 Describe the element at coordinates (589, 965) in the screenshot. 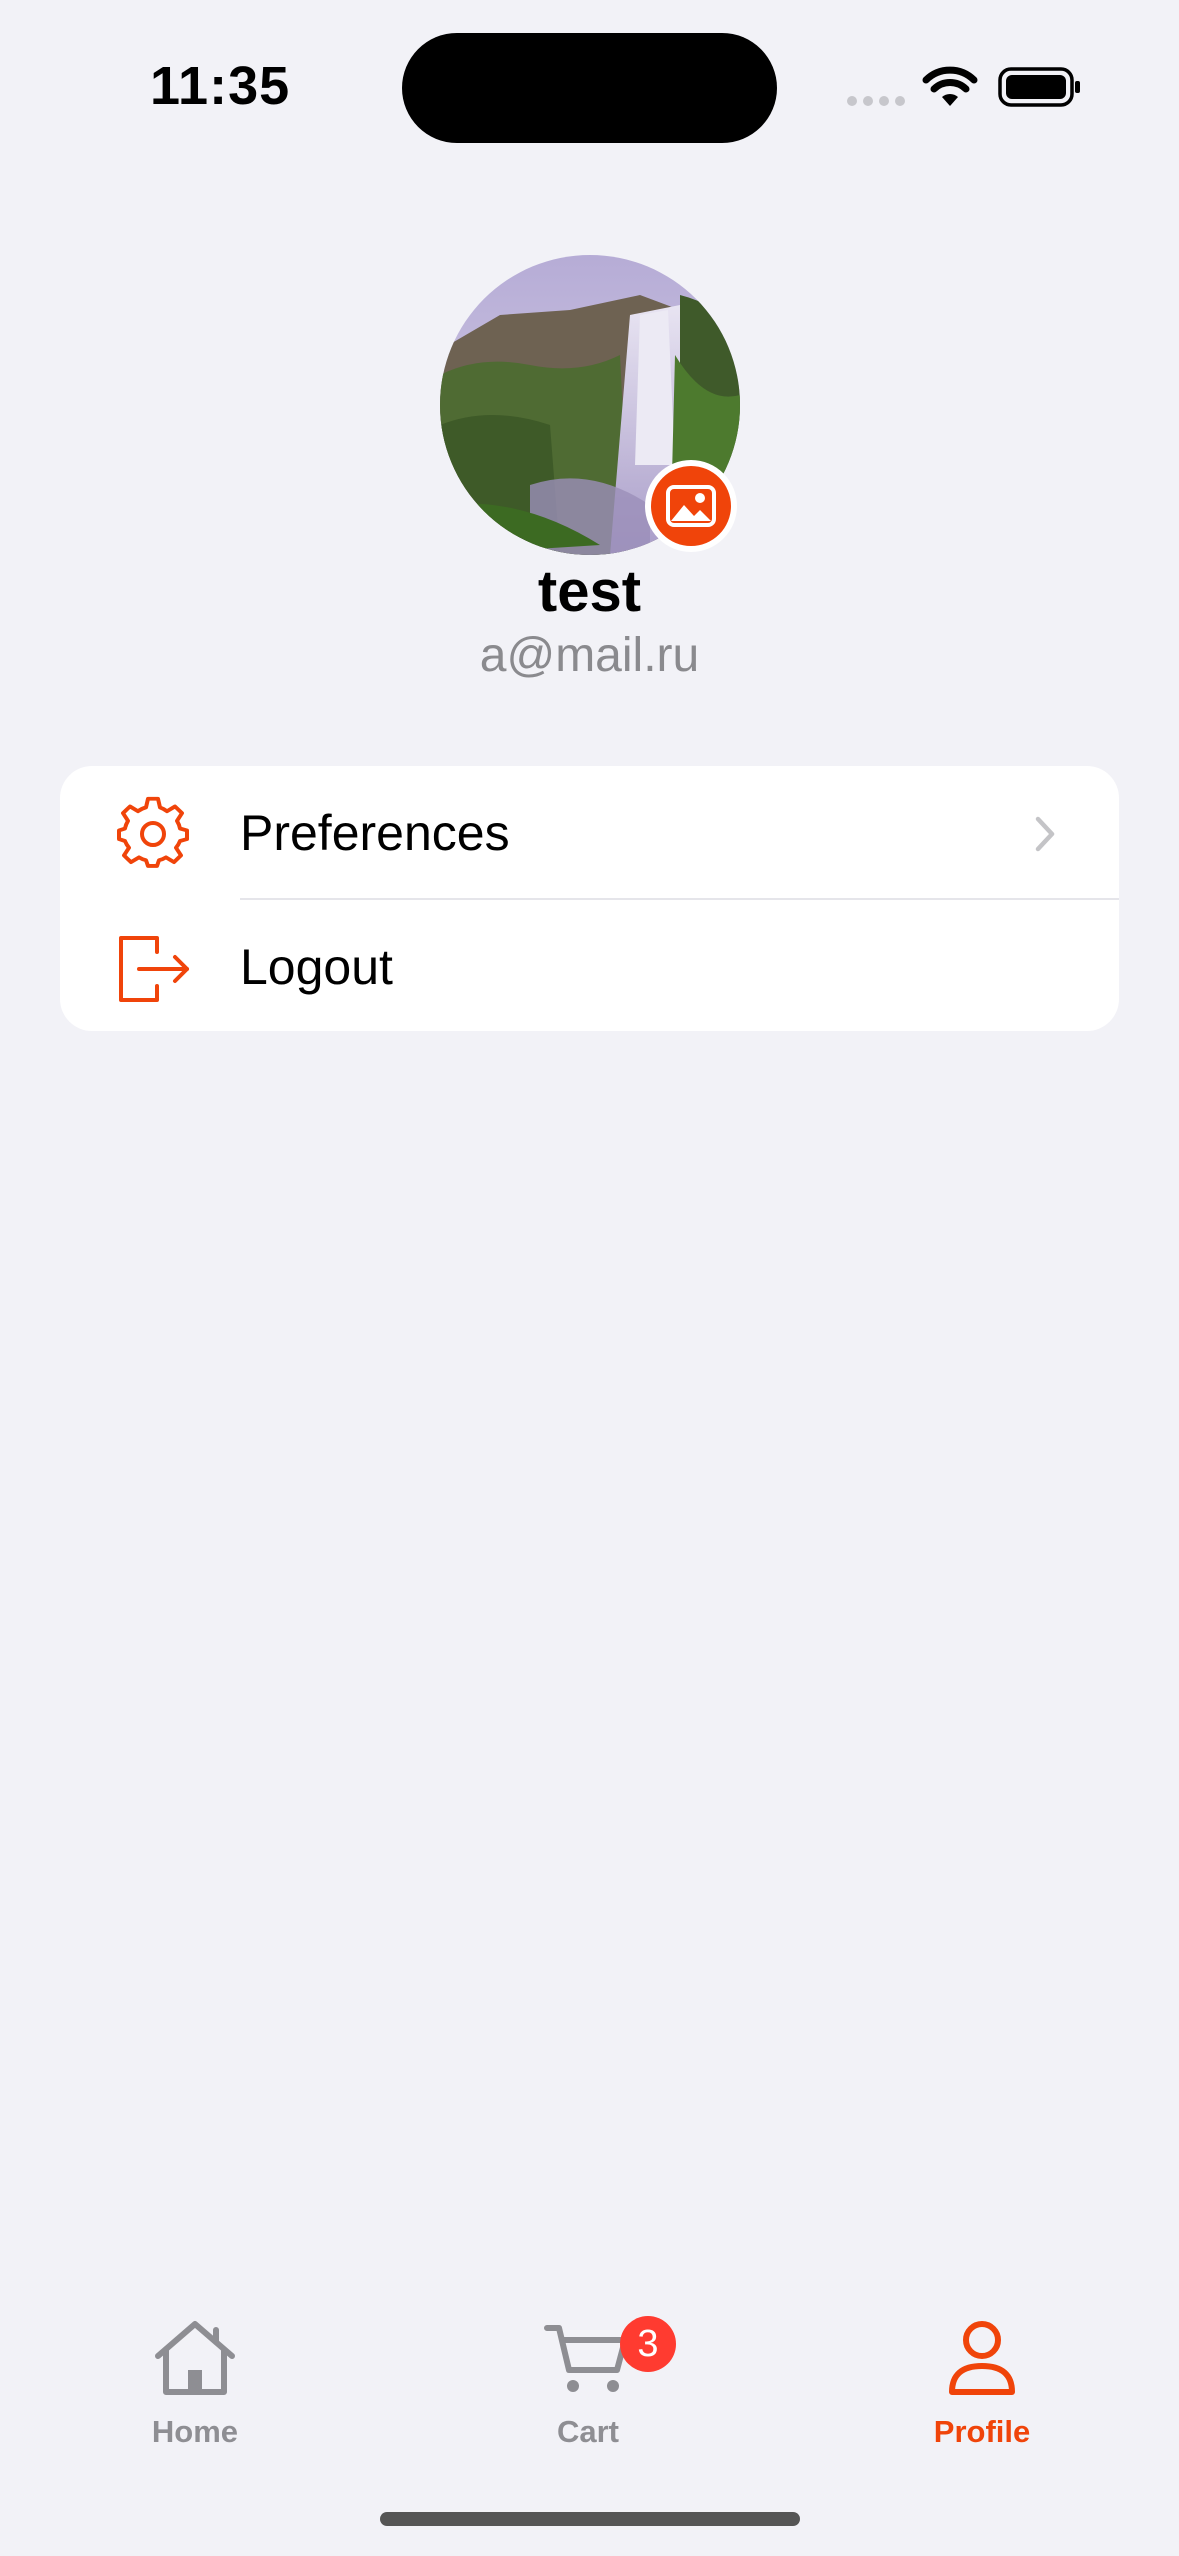

I see `menu-item-logout: Logout` at that location.